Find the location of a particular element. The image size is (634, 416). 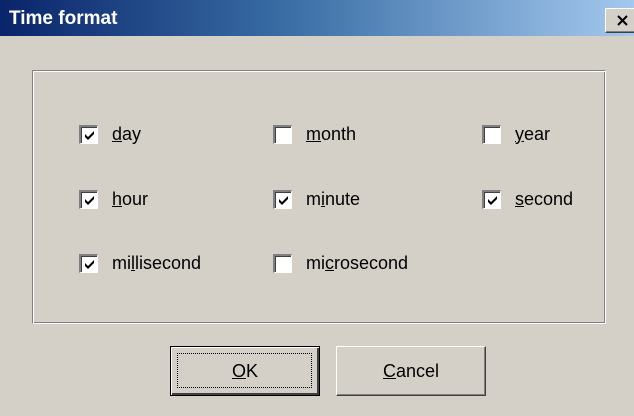

checkbox-label: year is located at coordinates (533, 133).